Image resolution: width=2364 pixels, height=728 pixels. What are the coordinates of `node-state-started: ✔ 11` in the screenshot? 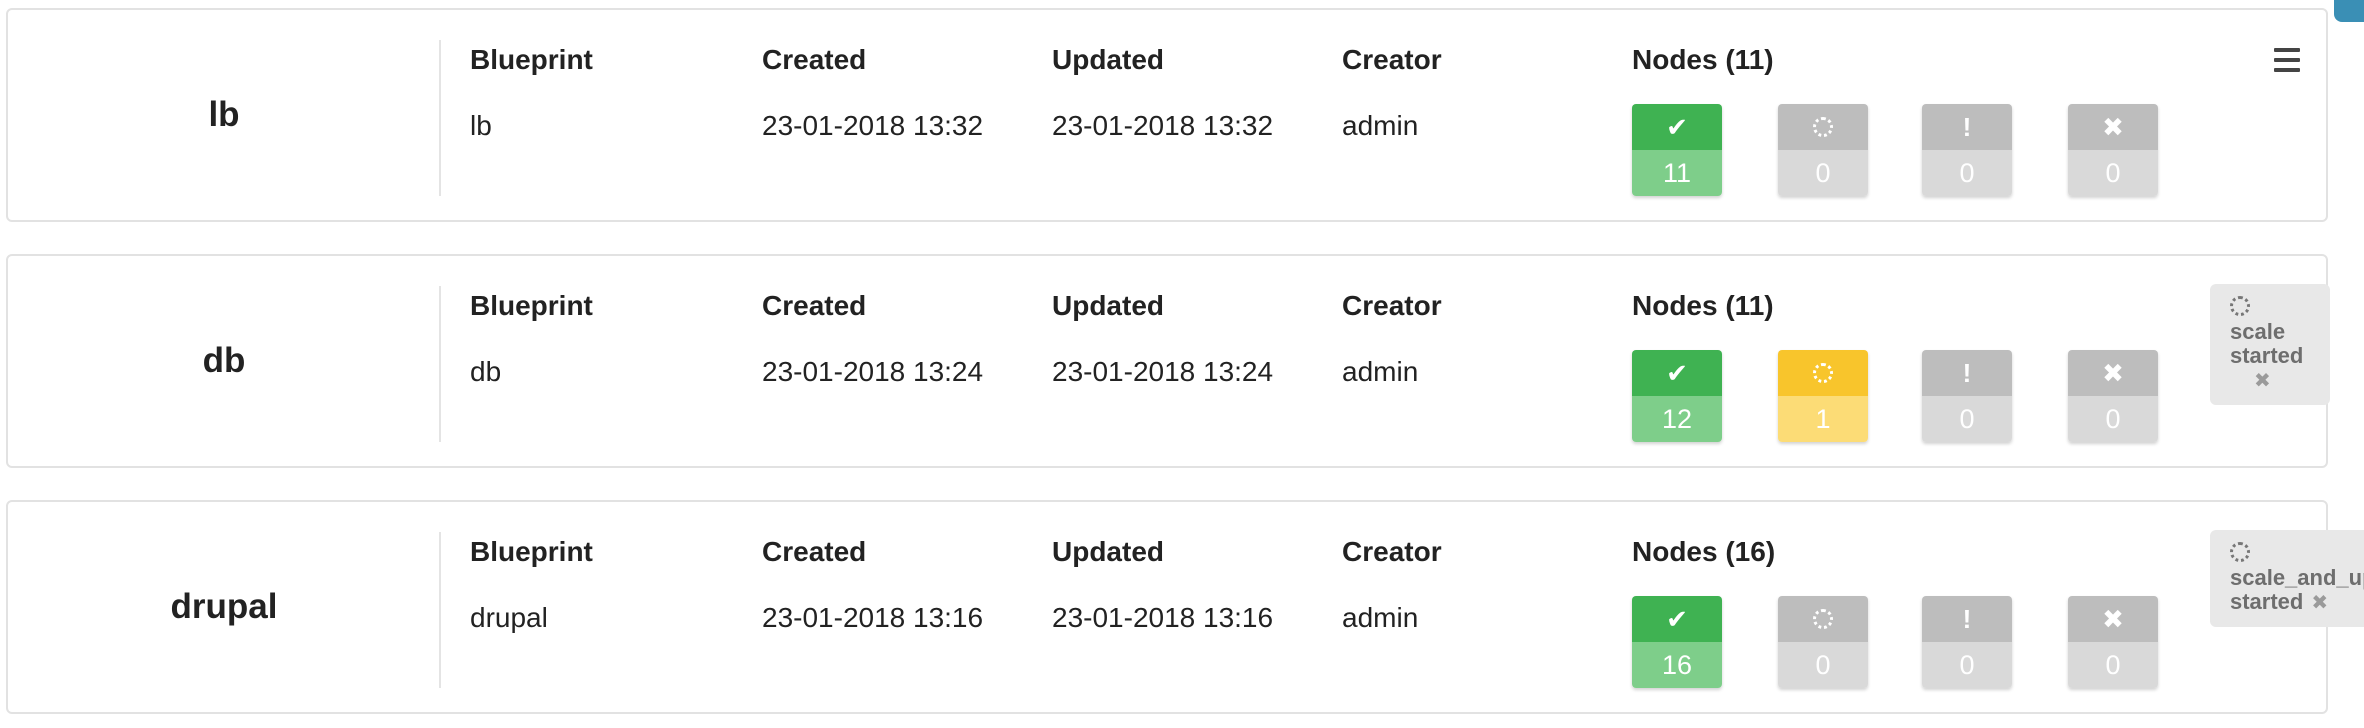 It's located at (1677, 150).